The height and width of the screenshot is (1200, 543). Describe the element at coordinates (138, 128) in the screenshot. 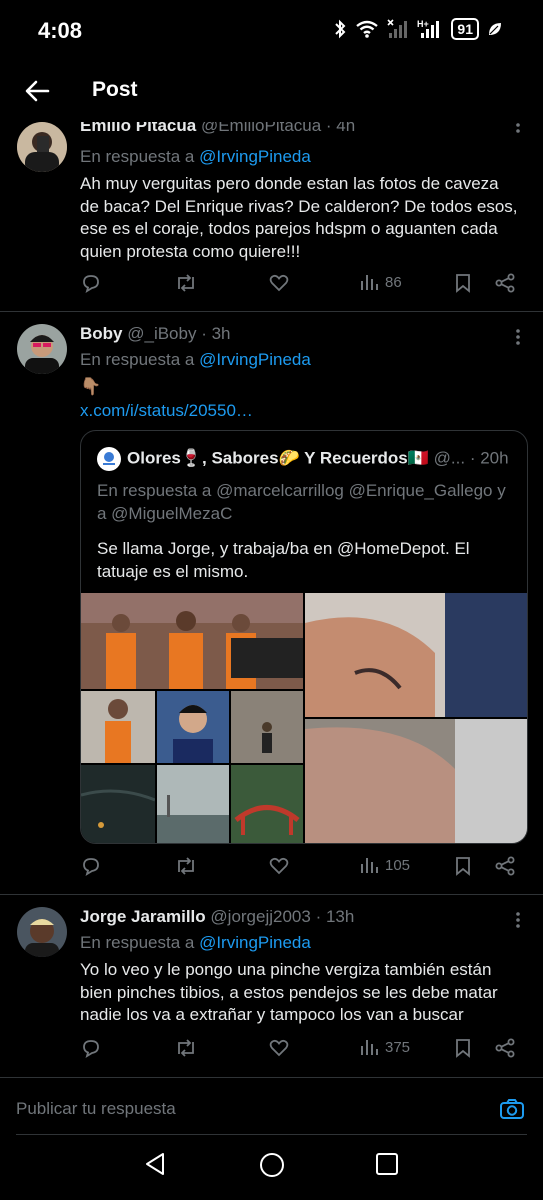

I see `user-name: Emilio Pitacua` at that location.